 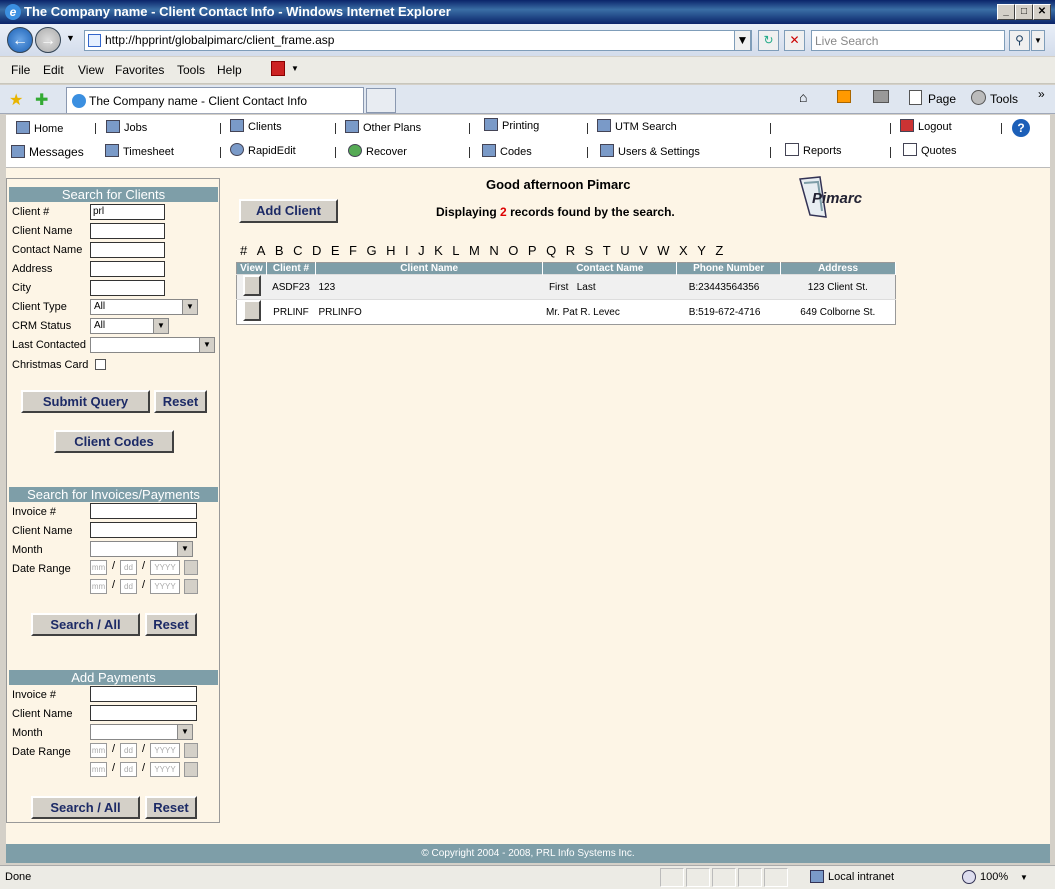 I want to click on nav-timesheet: Timesheet, so click(x=139, y=151).